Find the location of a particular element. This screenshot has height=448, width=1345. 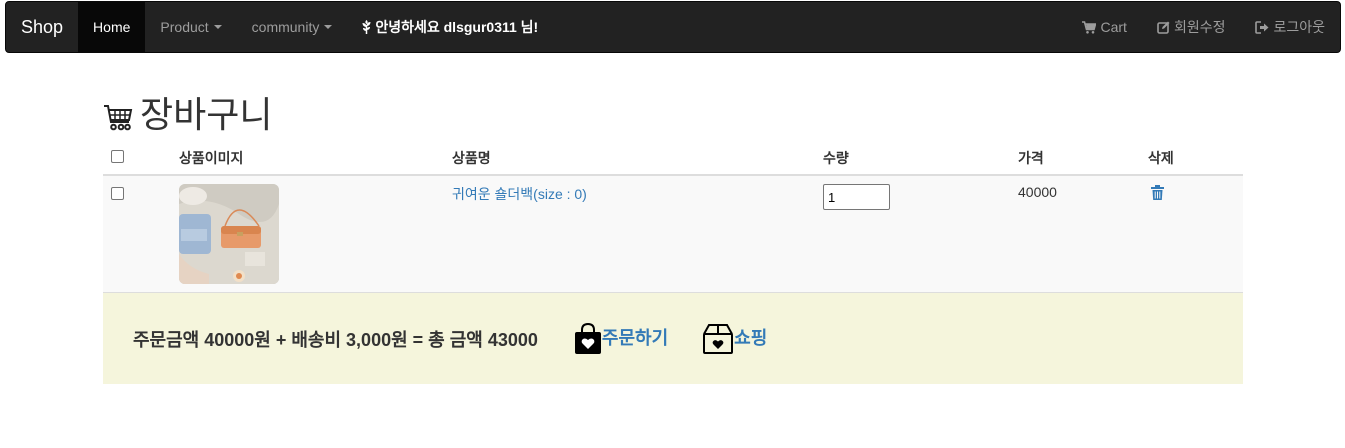

product-name-link: 귀여운 숄더백(size : 0) is located at coordinates (519, 194).